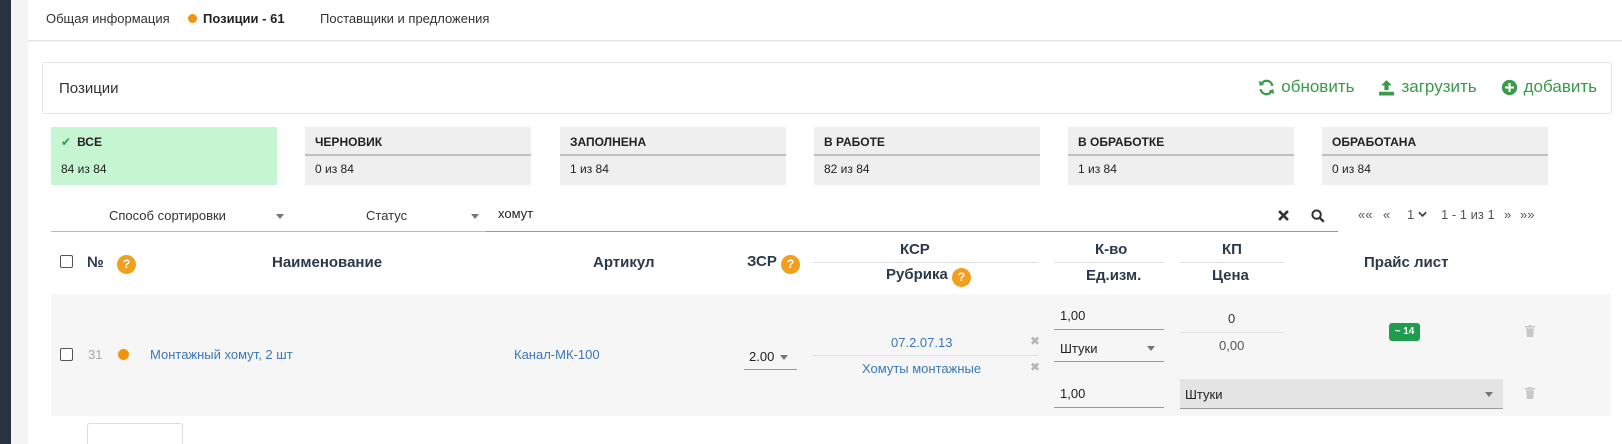 Image resolution: width=1622 pixels, height=444 pixels. What do you see at coordinates (108, 18) in the screenshot?
I see `tab-general-info: Общая информация` at bounding box center [108, 18].